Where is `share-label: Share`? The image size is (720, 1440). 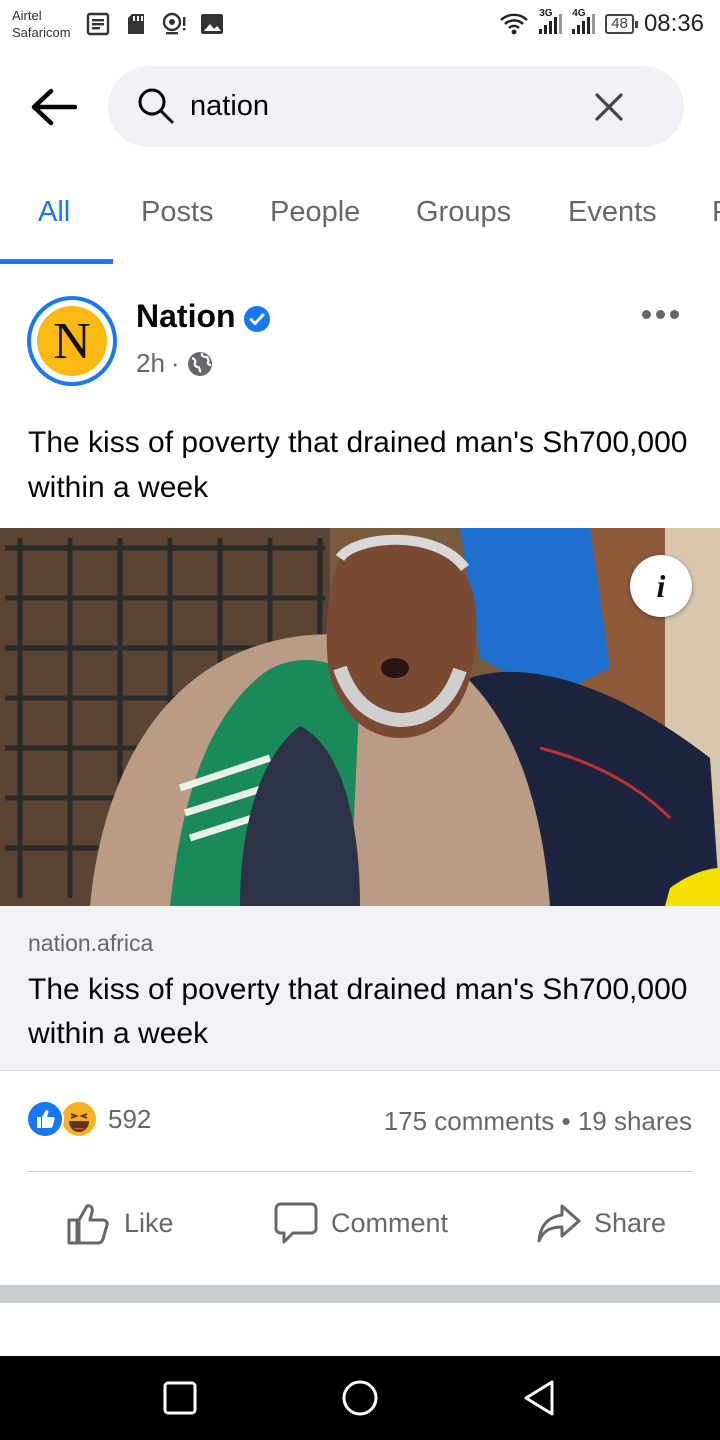
share-label: Share is located at coordinates (630, 1222).